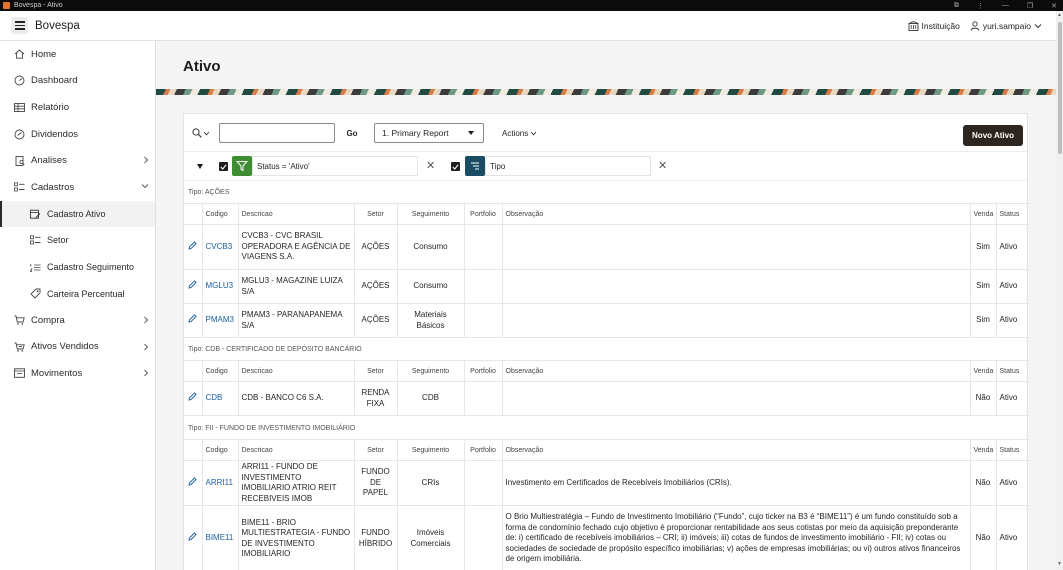  I want to click on new-ativo-button: Novo Ativo, so click(993, 135).